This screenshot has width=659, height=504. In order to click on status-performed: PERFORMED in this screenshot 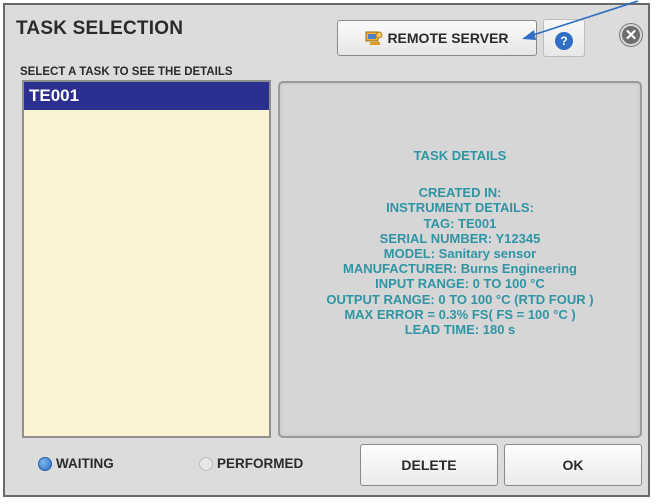, I will do `click(251, 463)`.